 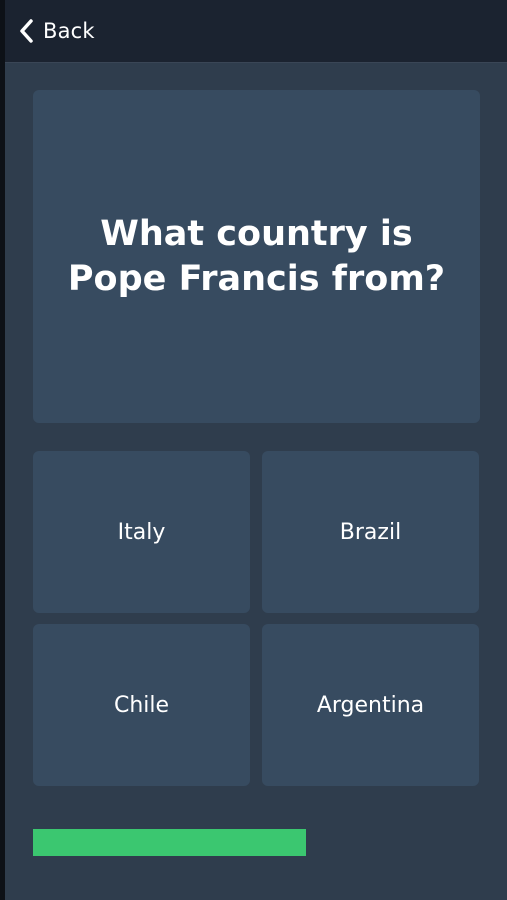 I want to click on answer-label: Argentina, so click(x=370, y=705).